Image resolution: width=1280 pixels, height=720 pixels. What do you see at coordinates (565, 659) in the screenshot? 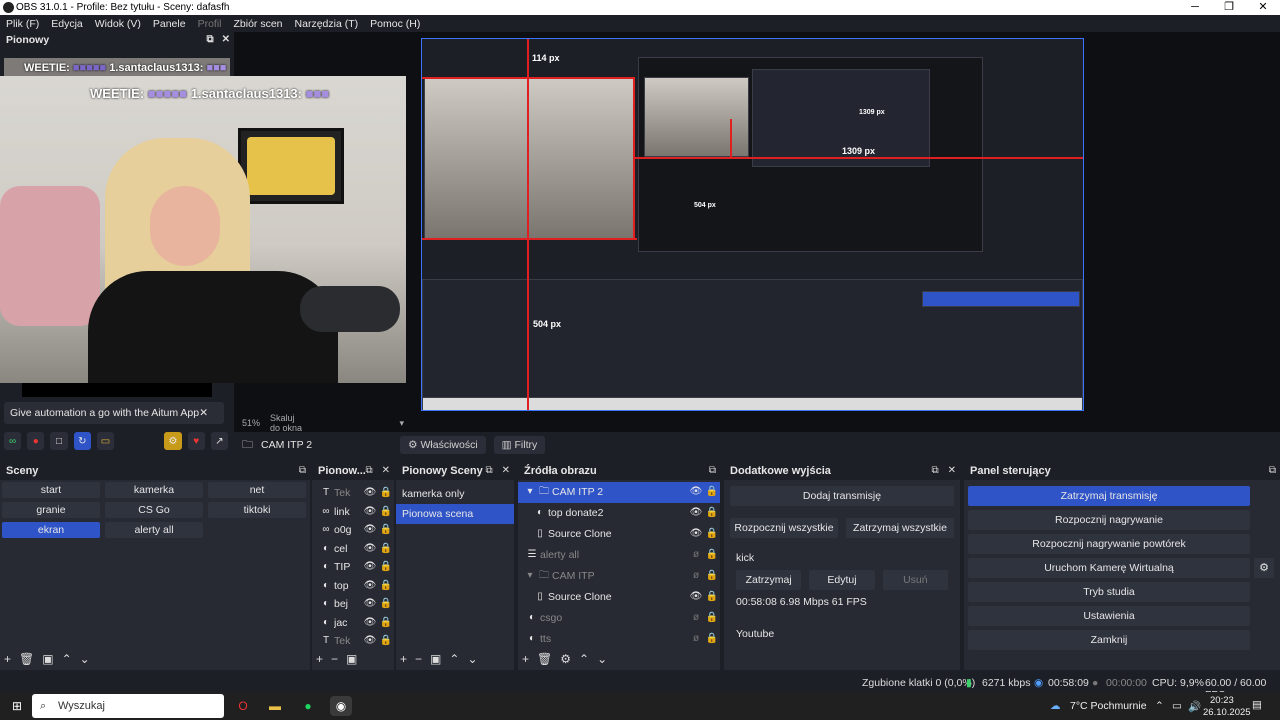
I see `settings-icon: ⚙` at bounding box center [565, 659].